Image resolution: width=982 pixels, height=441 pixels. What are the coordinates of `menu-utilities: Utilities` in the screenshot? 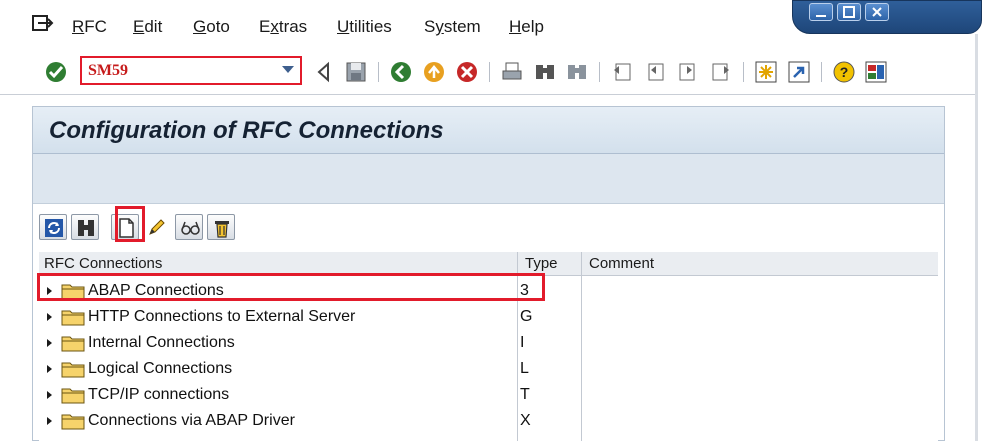 It's located at (364, 27).